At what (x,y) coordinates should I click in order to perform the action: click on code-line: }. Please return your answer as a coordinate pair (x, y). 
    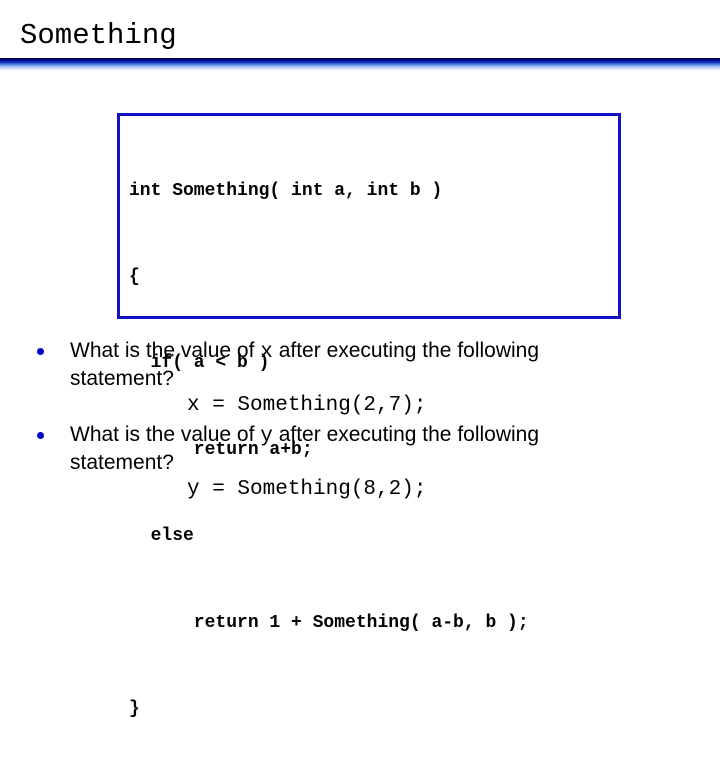
    Looking at the image, I should click on (134, 708).